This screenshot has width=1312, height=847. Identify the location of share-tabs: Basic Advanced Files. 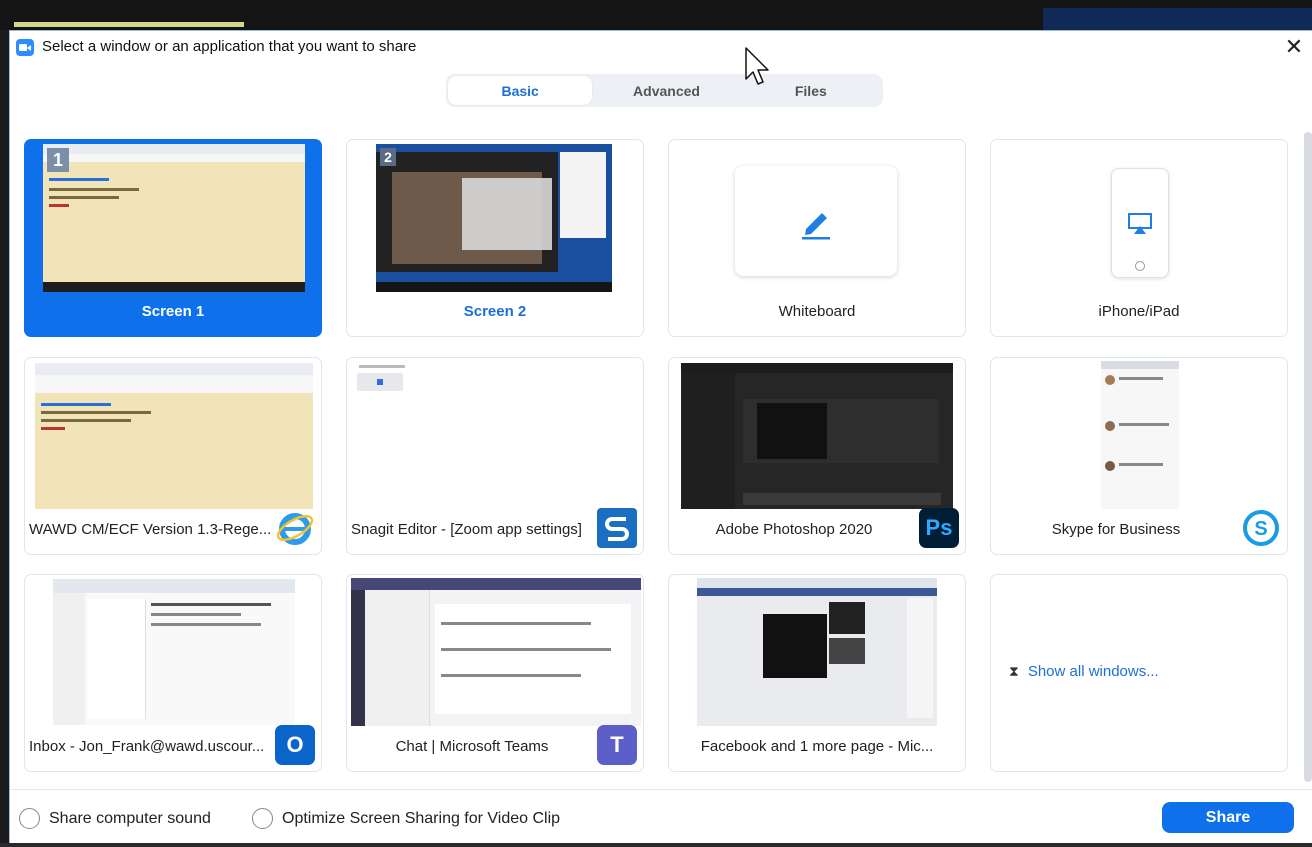
(664, 90).